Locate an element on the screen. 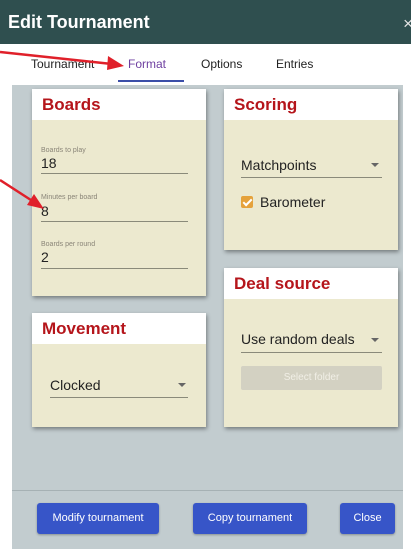 The image size is (411, 549). deal-source-card-header: Deal source is located at coordinates (311, 283).